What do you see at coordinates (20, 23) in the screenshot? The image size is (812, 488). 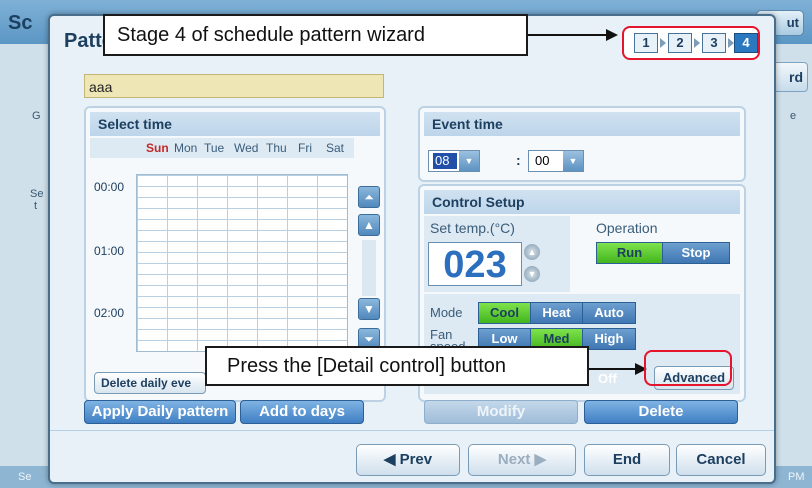 I see `background-title: Sc` at bounding box center [20, 23].